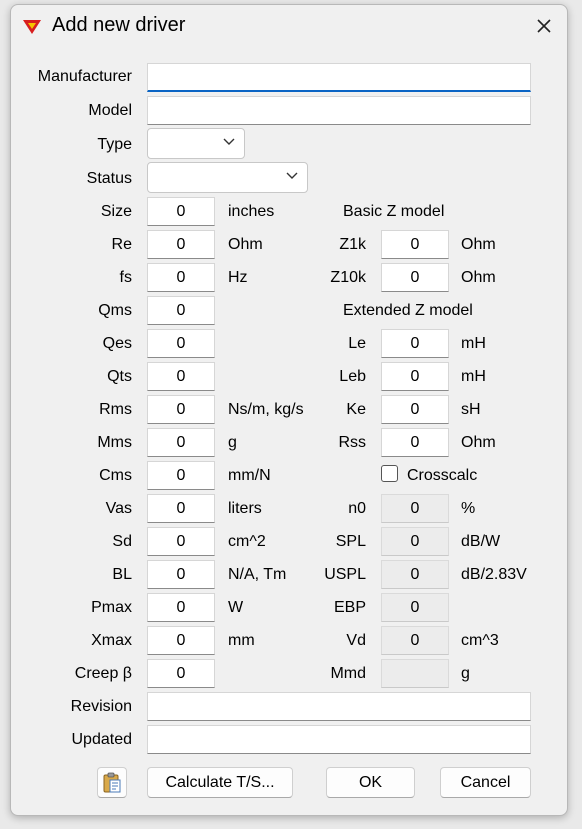 The width and height of the screenshot is (582, 829). Describe the element at coordinates (389, 473) in the screenshot. I see `crosscalc-checkbox` at that location.